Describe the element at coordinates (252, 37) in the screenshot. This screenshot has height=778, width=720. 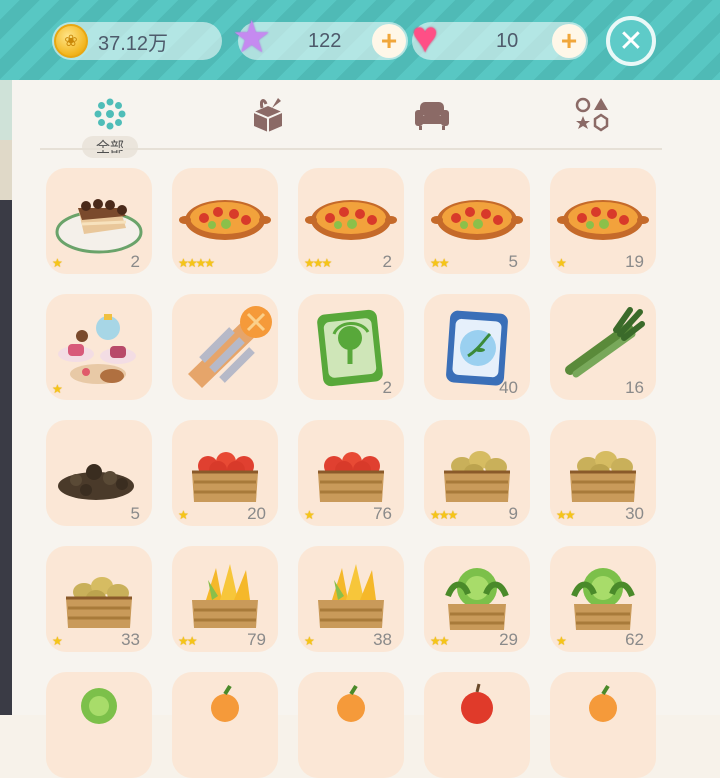
I see `star-icon: ★` at that location.